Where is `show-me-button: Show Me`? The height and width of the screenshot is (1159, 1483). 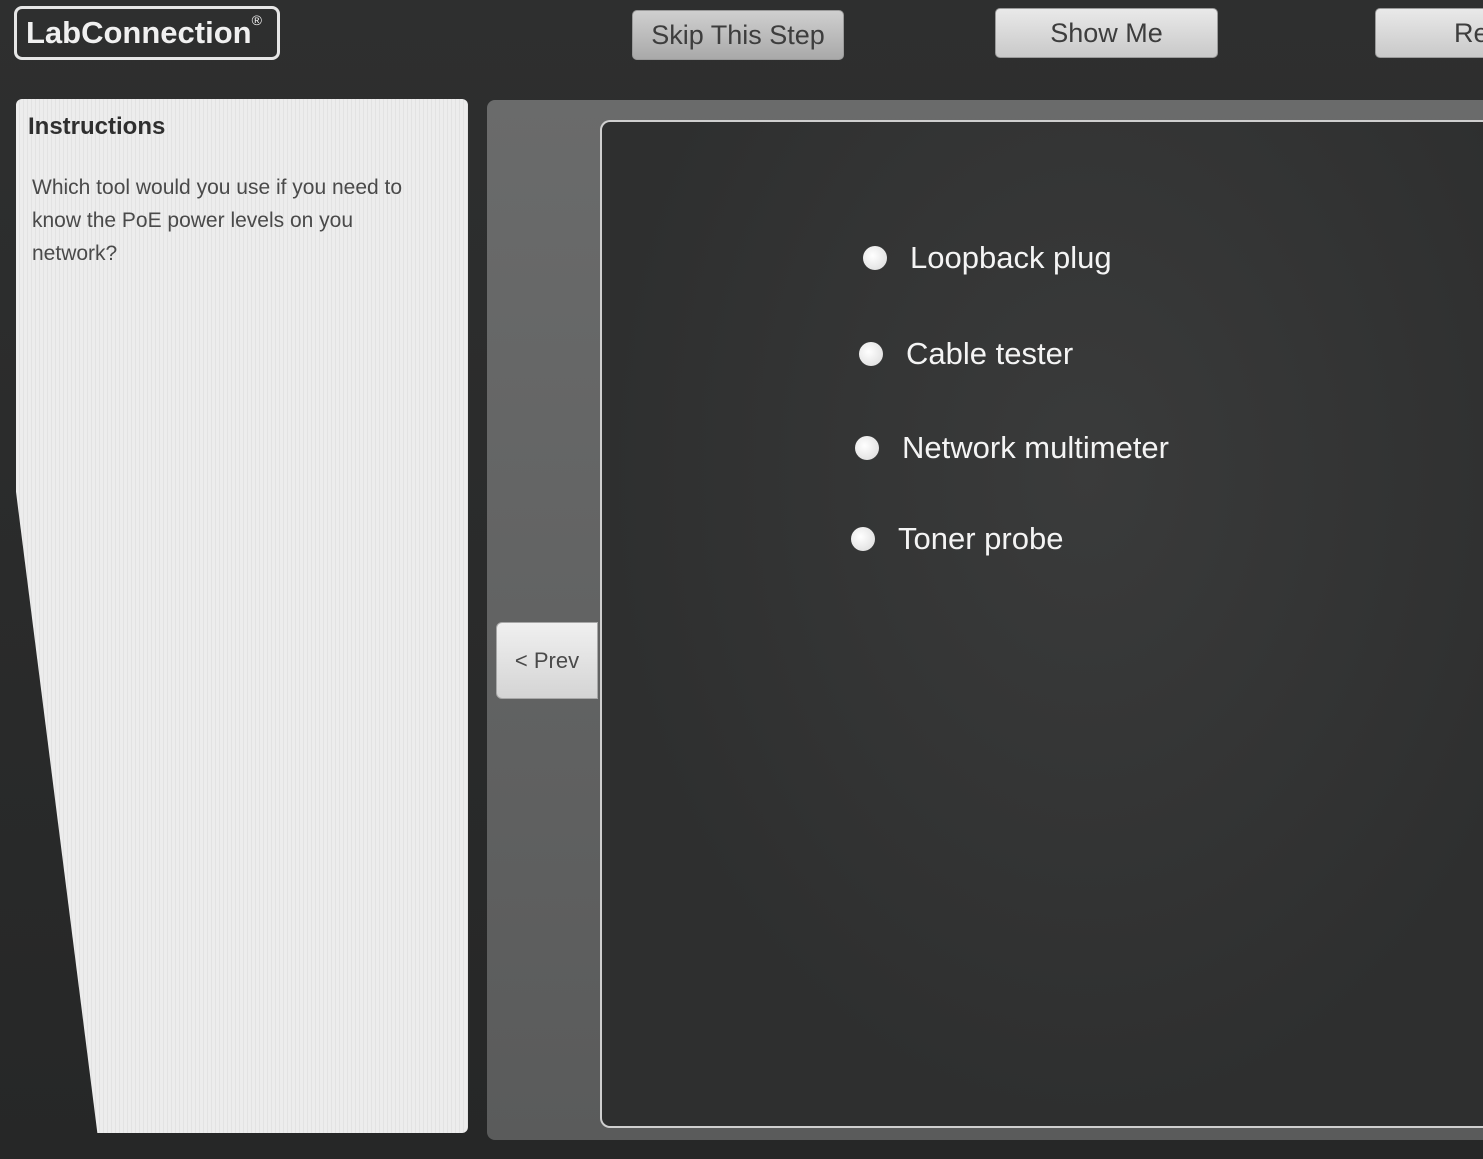
show-me-button: Show Me is located at coordinates (1106, 33).